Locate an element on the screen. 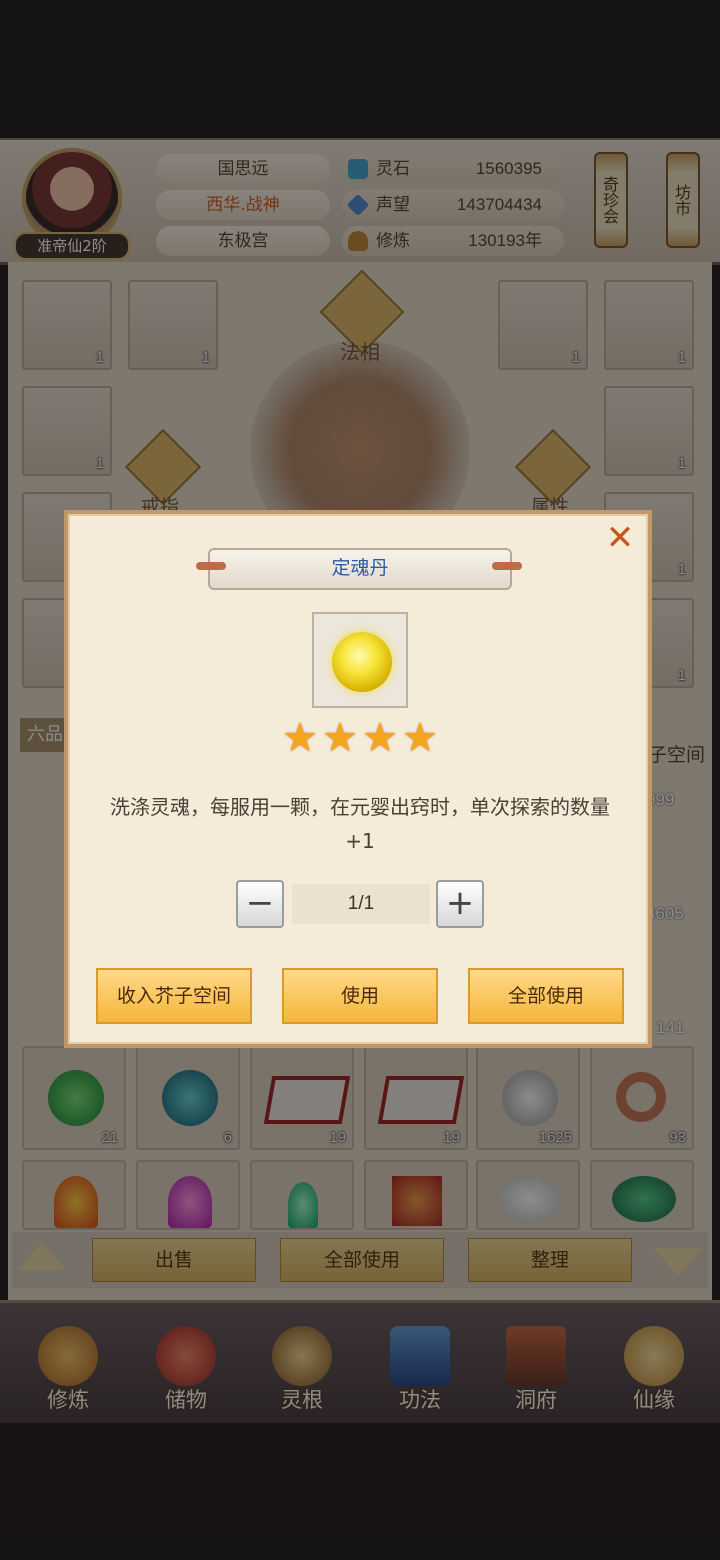 This screenshot has width=720, height=1560. use-button: 使用 is located at coordinates (360, 996).